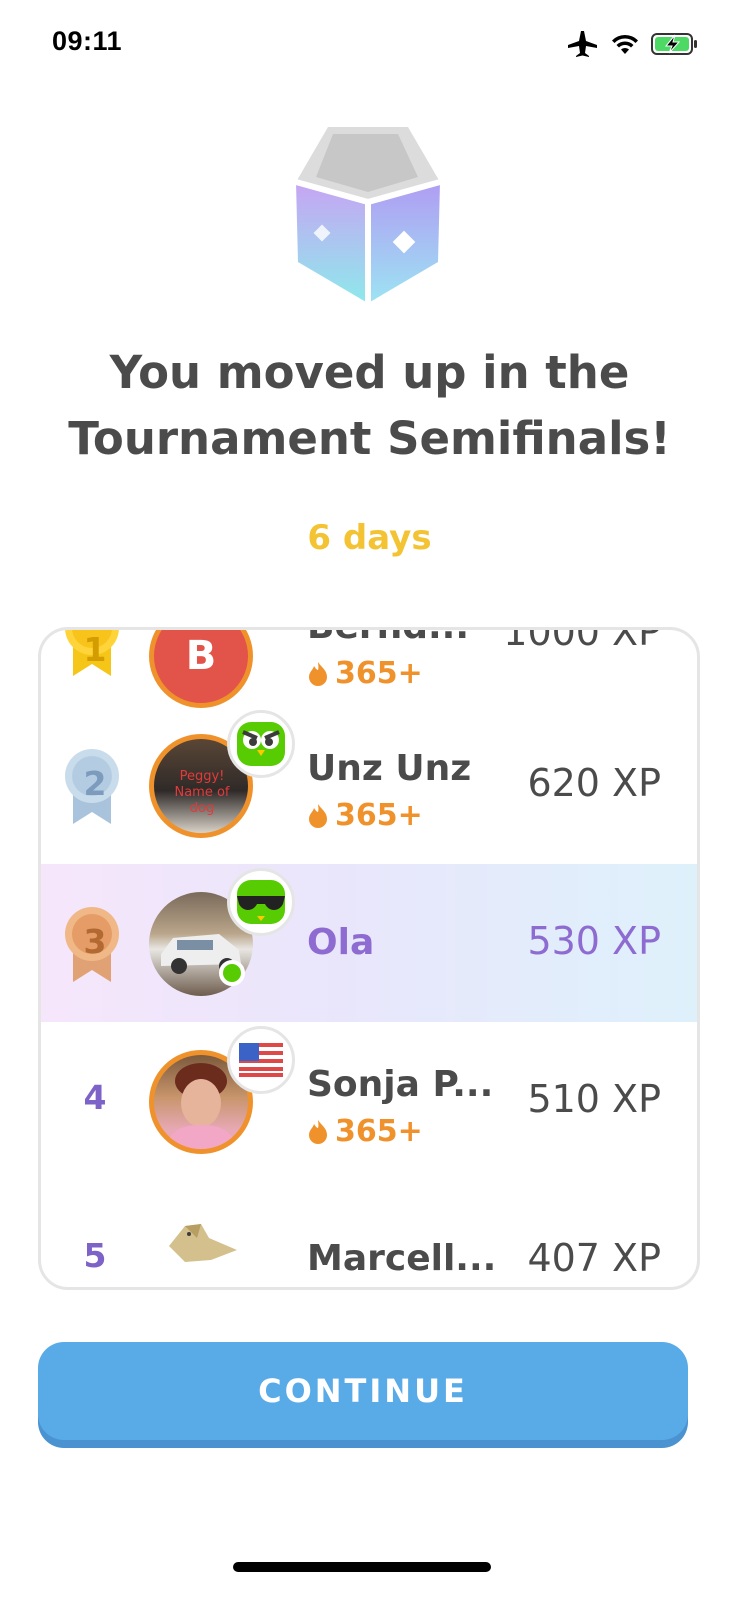  I want to click on user-name: Unz Unz, so click(389, 768).